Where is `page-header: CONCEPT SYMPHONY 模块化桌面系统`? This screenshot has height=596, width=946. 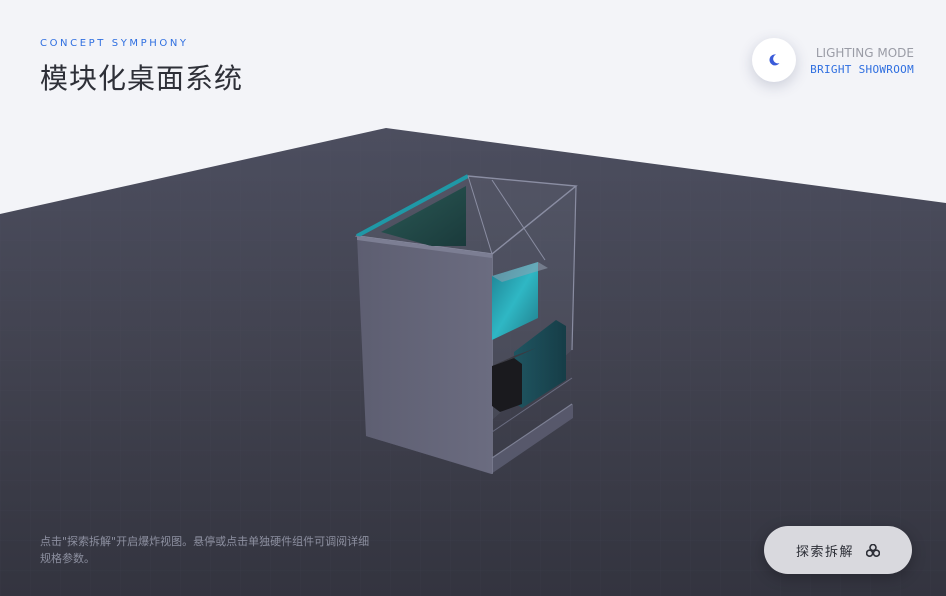
page-header: CONCEPT SYMPHONY 模块化桌面系统 is located at coordinates (141, 67).